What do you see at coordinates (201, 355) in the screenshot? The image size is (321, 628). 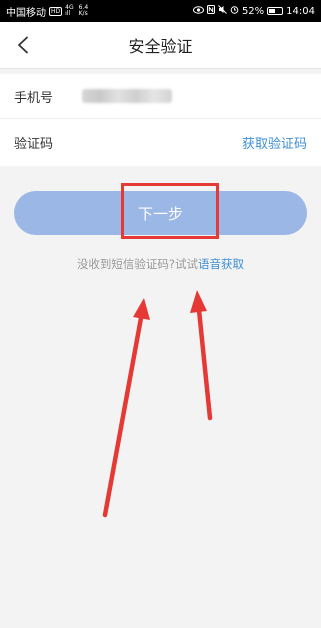 I see `annotation-arrow-right` at bounding box center [201, 355].